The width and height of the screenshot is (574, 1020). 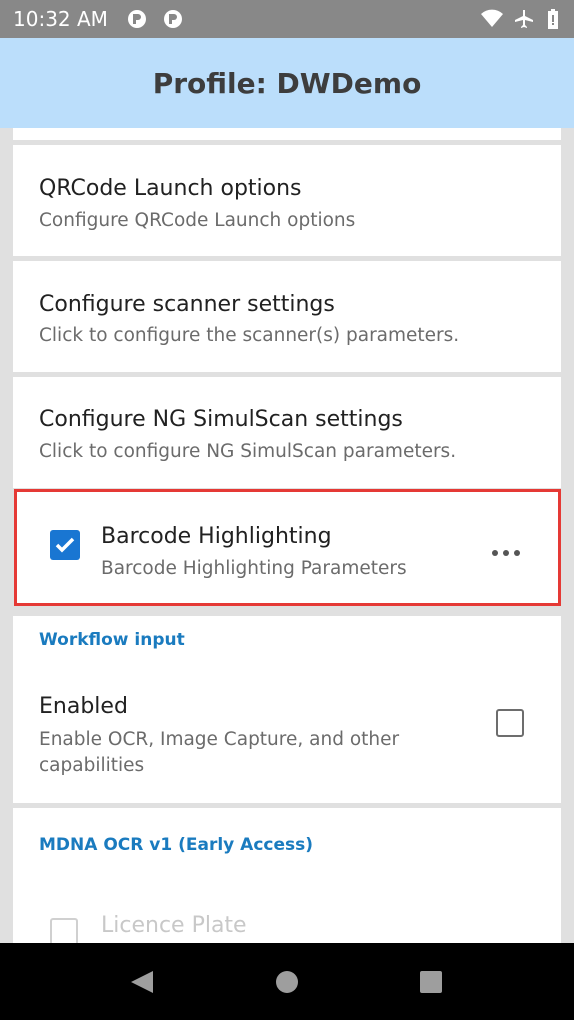 What do you see at coordinates (219, 739) in the screenshot?
I see `item-subtitle: Enable OCR, Image Capture, and other` at bounding box center [219, 739].